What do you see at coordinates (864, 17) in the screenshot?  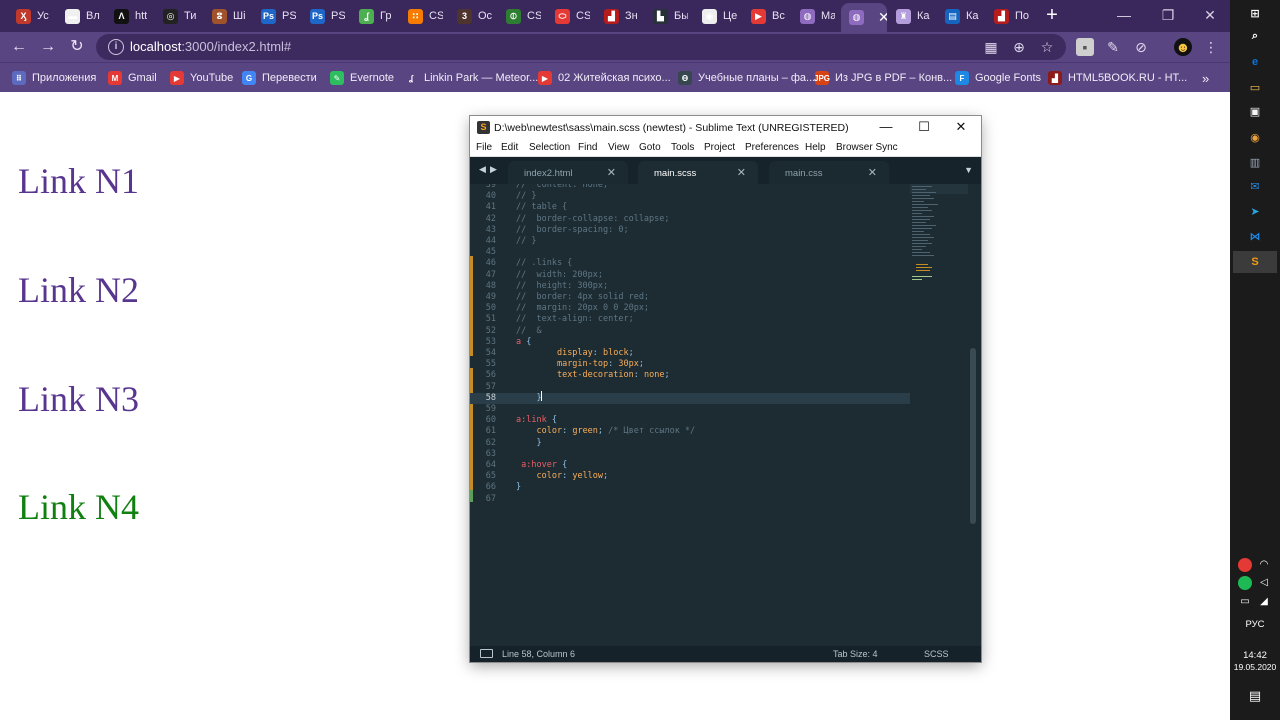 I see `browser-tab: ◍ ✕` at bounding box center [864, 17].